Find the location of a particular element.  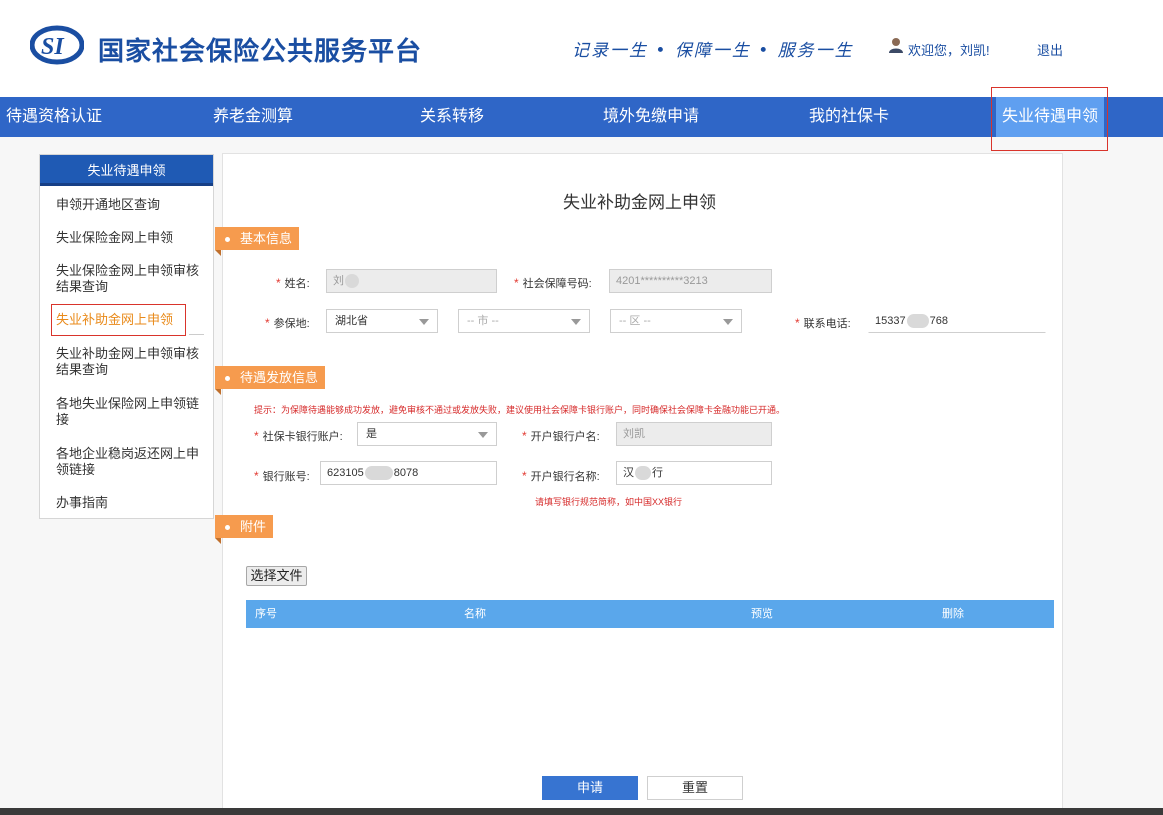

section-attachment: 附件 is located at coordinates (244, 529).